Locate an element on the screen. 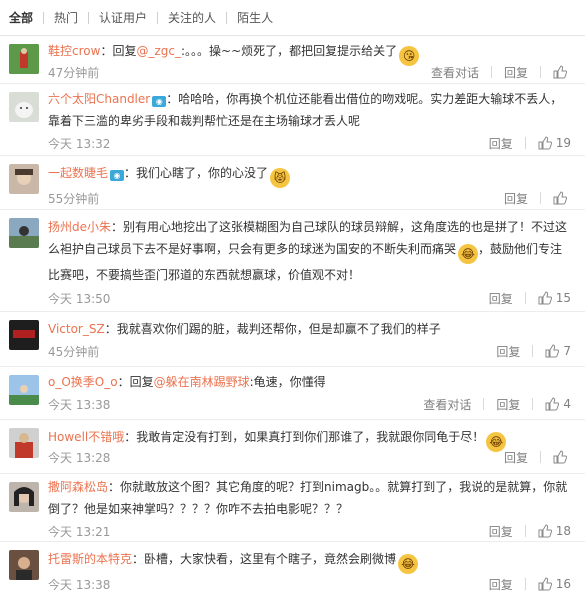 The image size is (585, 599). comment-text: o_O换季O_o：回复@躲在南林踢野球:龟速，你懂得 is located at coordinates (187, 382).